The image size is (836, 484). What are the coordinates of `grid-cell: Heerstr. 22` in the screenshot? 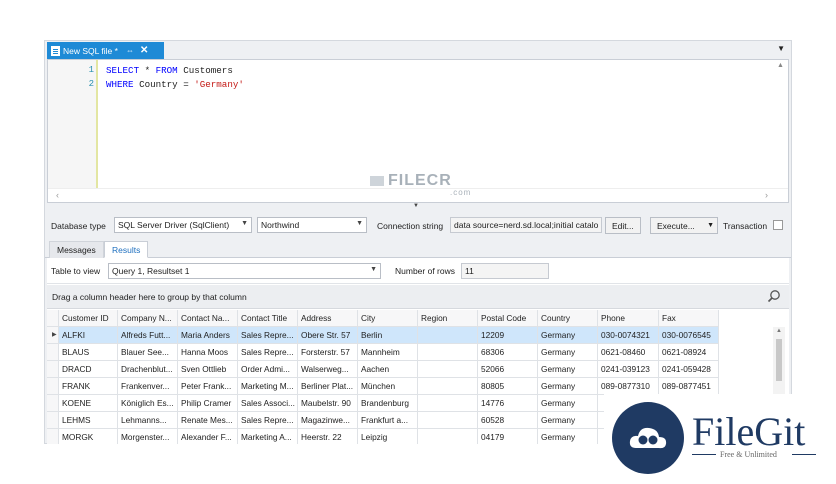 It's located at (328, 436).